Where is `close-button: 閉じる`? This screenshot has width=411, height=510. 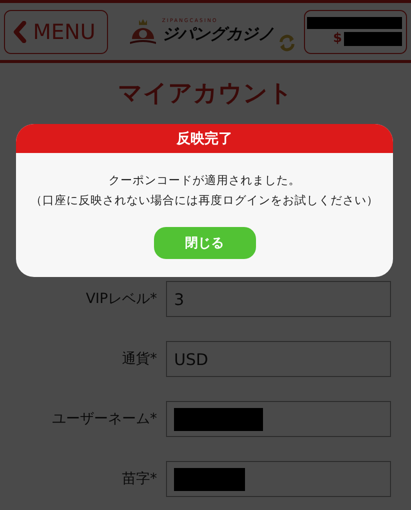 close-button: 閉じる is located at coordinates (205, 243).